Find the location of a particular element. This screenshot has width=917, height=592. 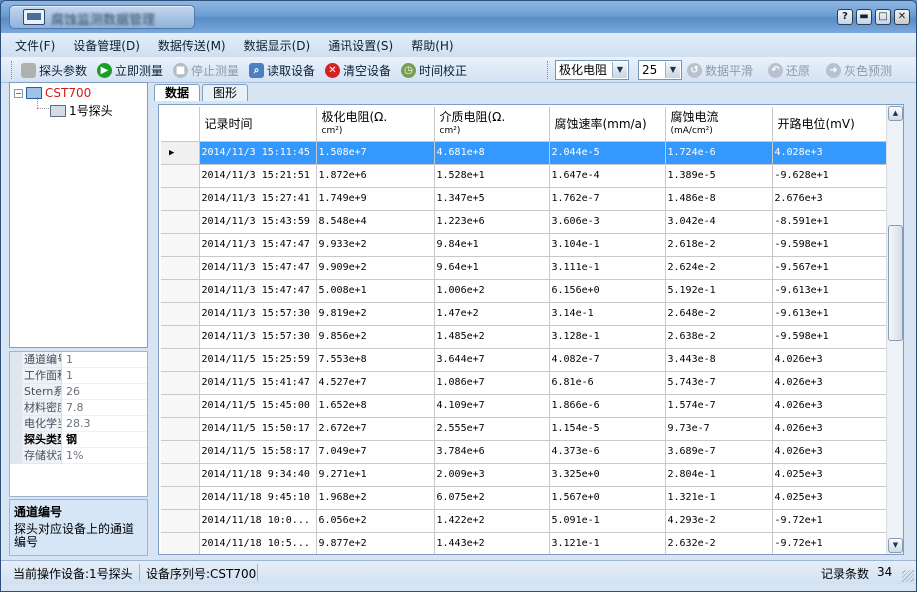

scroll-down-icon: ▼ is located at coordinates (895, 545).